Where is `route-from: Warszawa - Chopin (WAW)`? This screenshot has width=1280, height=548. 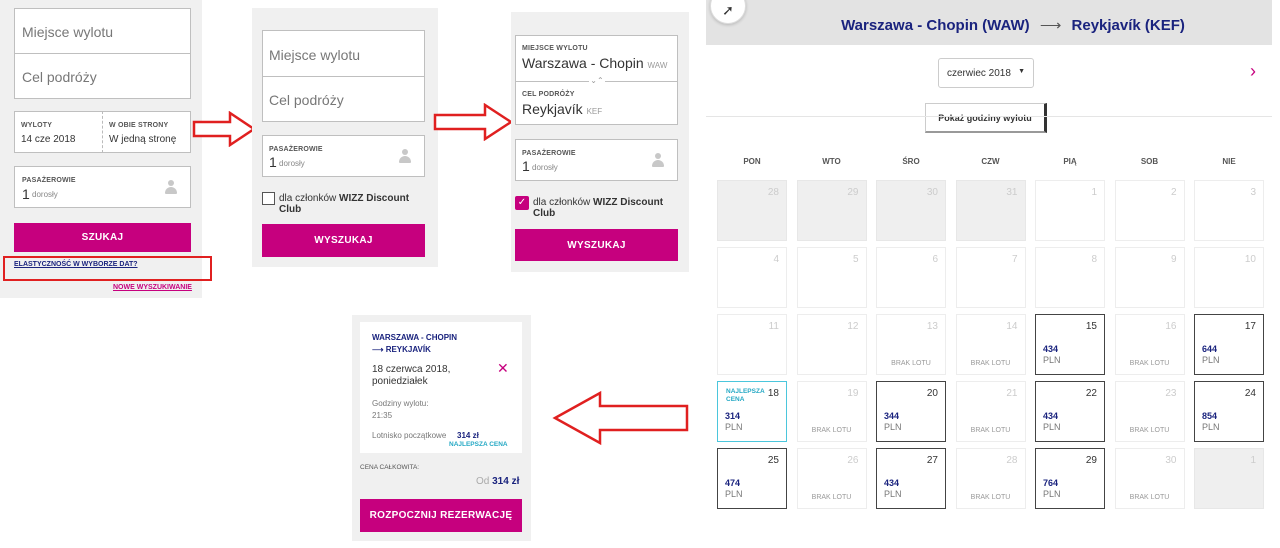 route-from: Warszawa - Chopin (WAW) is located at coordinates (935, 25).